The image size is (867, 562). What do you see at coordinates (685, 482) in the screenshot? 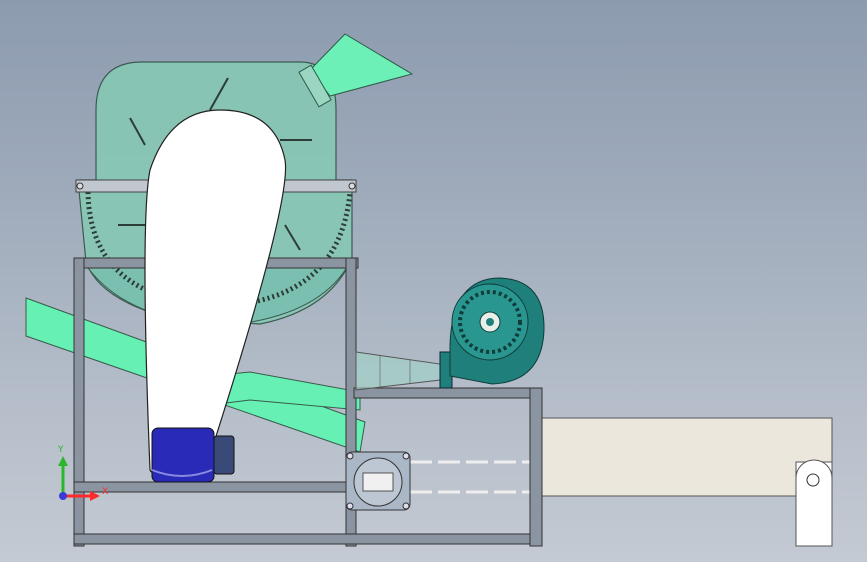
I see `conveyor-belt` at bounding box center [685, 482].